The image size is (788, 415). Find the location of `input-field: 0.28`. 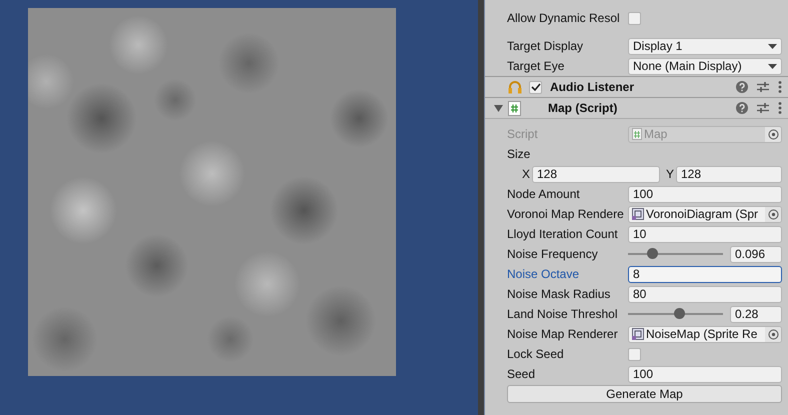

input-field: 0.28 is located at coordinates (756, 314).